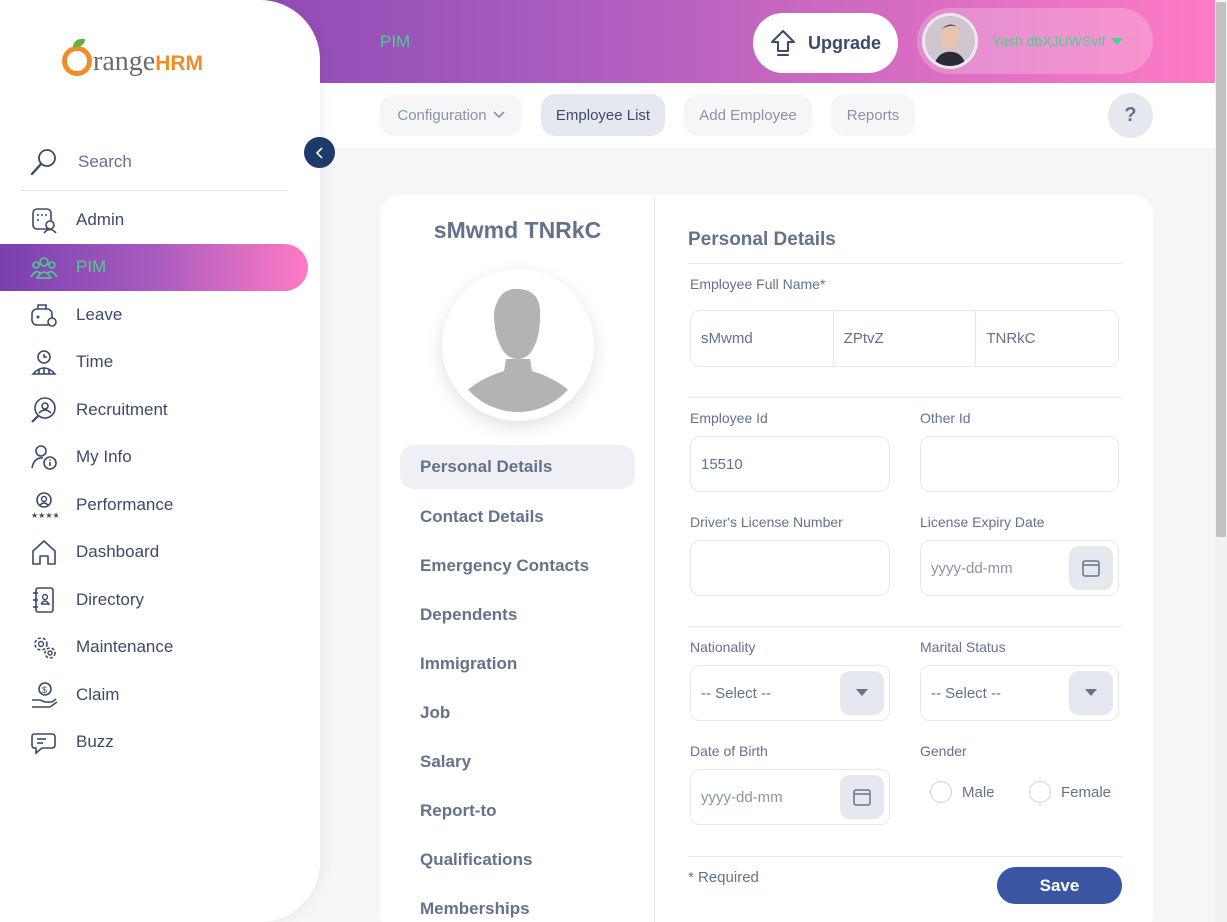 This screenshot has width=1227, height=922. What do you see at coordinates (603, 115) in the screenshot?
I see `nav-employee-list: Employee List` at bounding box center [603, 115].